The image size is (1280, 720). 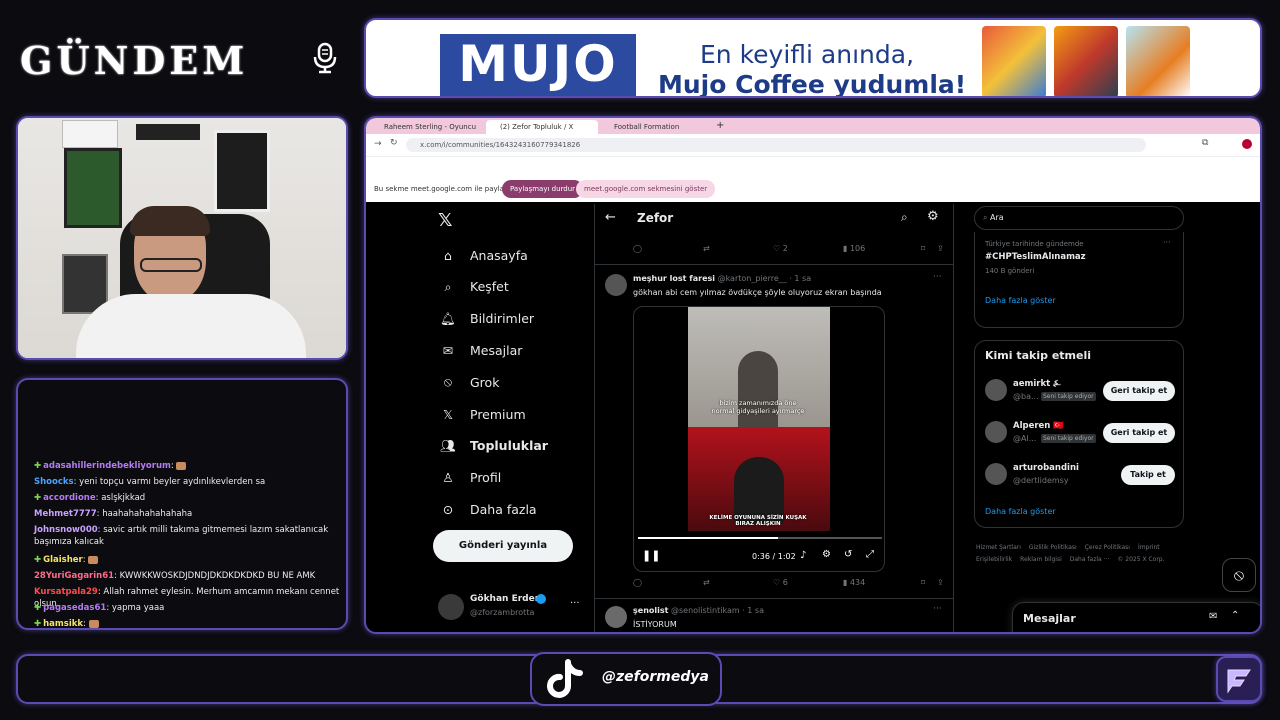 I want to click on trend-more-icon: ···, so click(x=1167, y=242).